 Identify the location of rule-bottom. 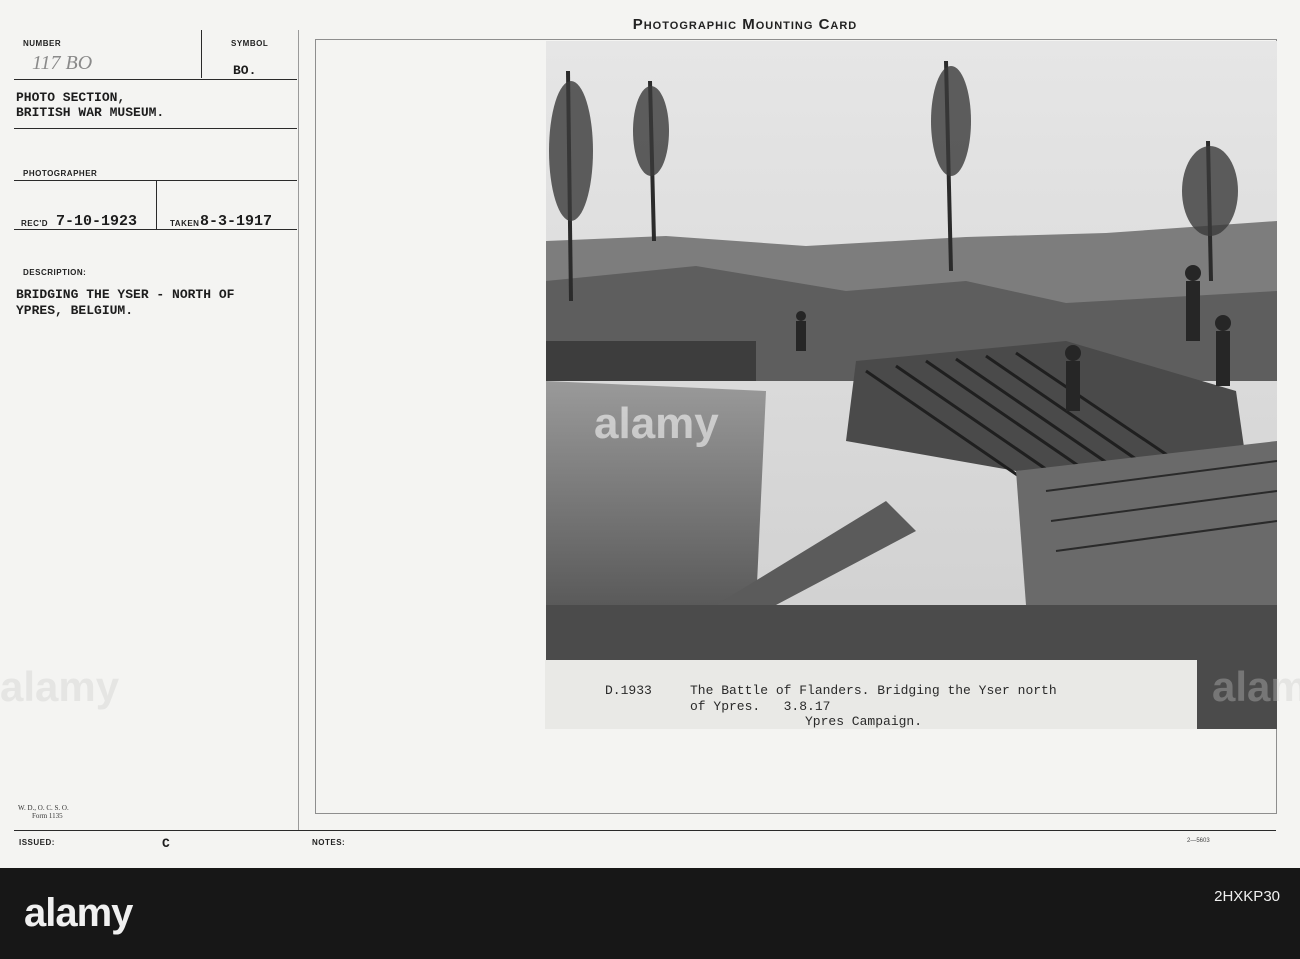
(645, 830).